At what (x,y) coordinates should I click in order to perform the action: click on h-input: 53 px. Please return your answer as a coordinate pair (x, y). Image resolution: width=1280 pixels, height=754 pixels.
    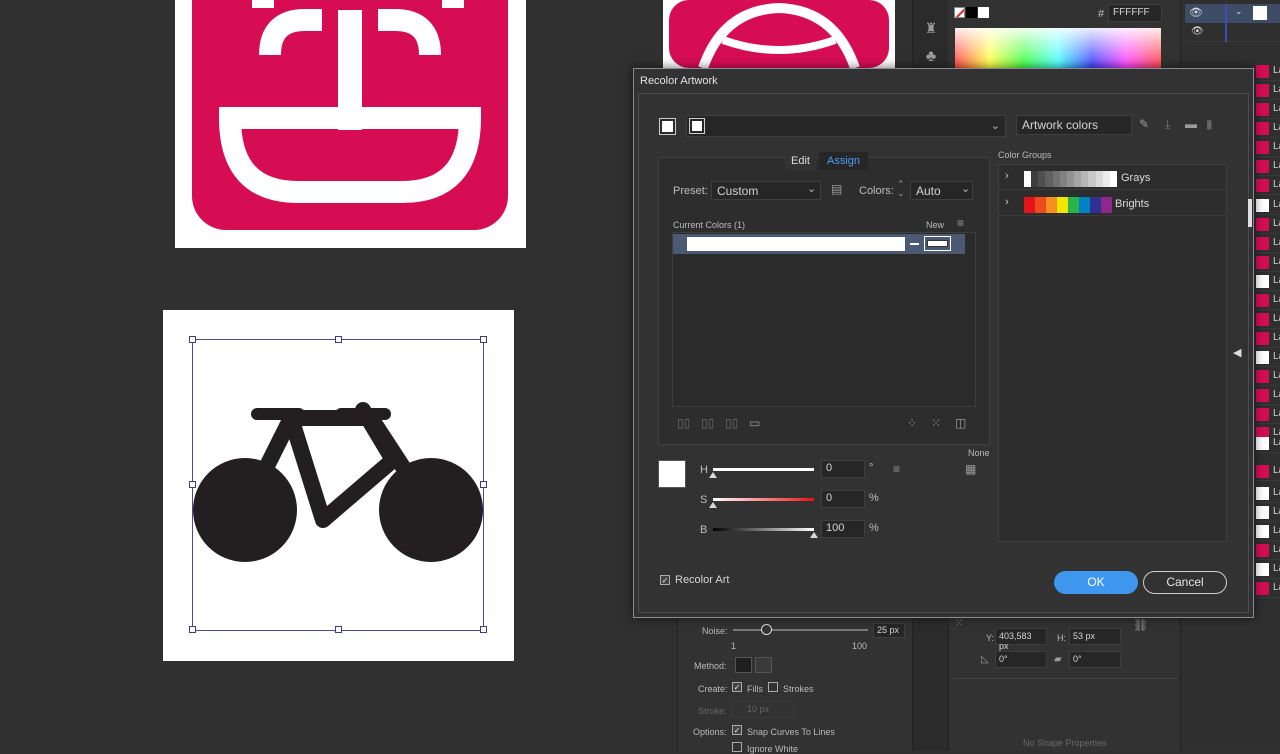
    Looking at the image, I should click on (1095, 636).